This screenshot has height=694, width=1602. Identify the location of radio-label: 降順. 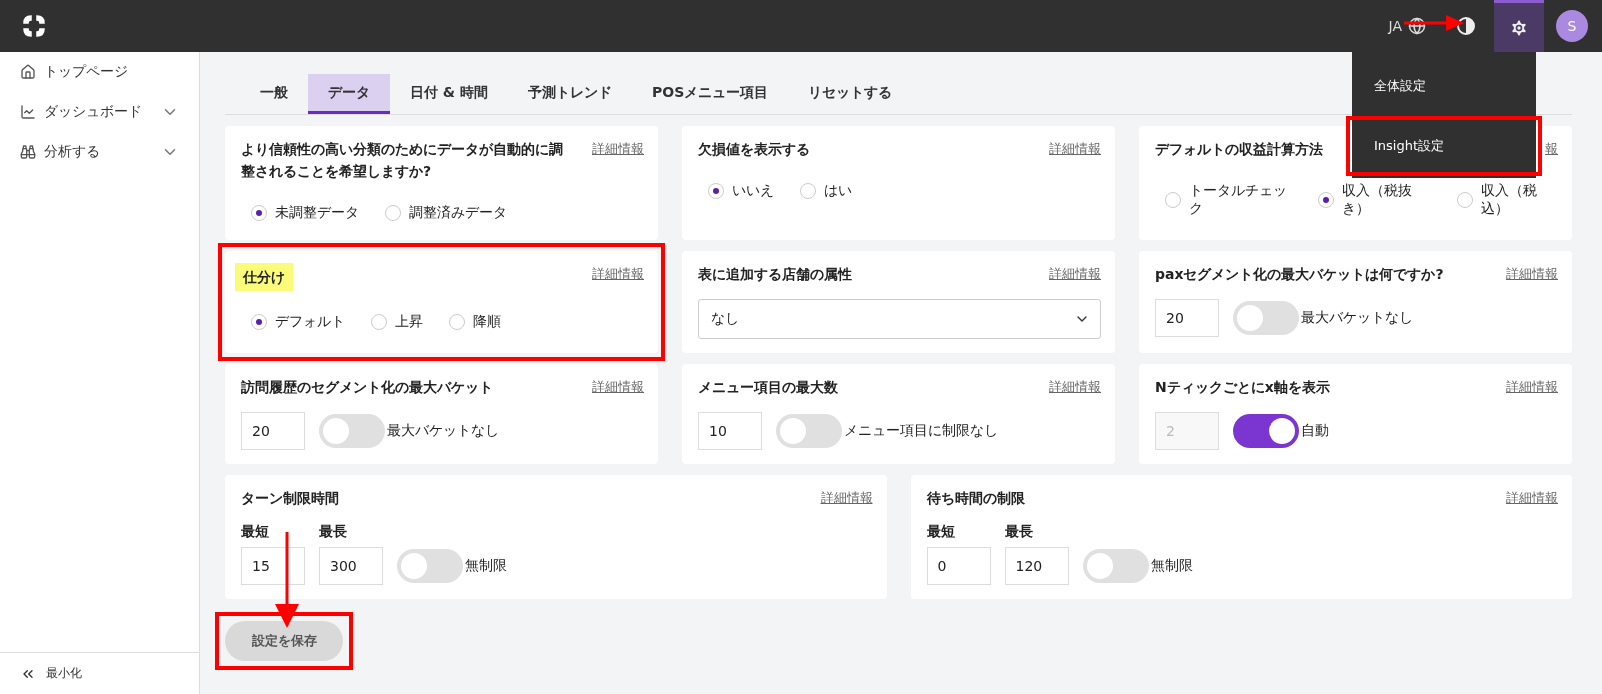
(487, 322).